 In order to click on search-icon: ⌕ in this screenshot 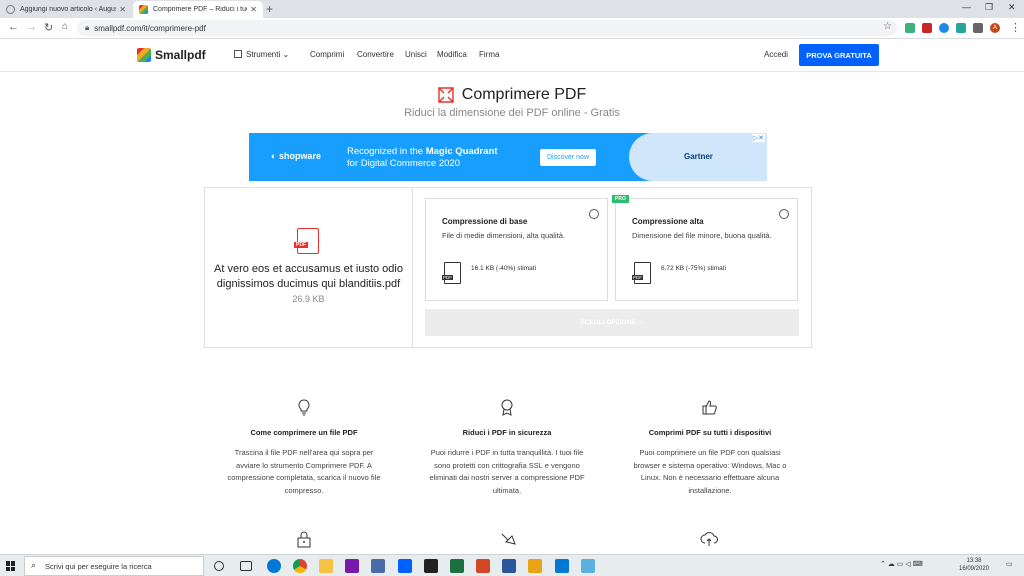, I will do `click(34, 565)`.